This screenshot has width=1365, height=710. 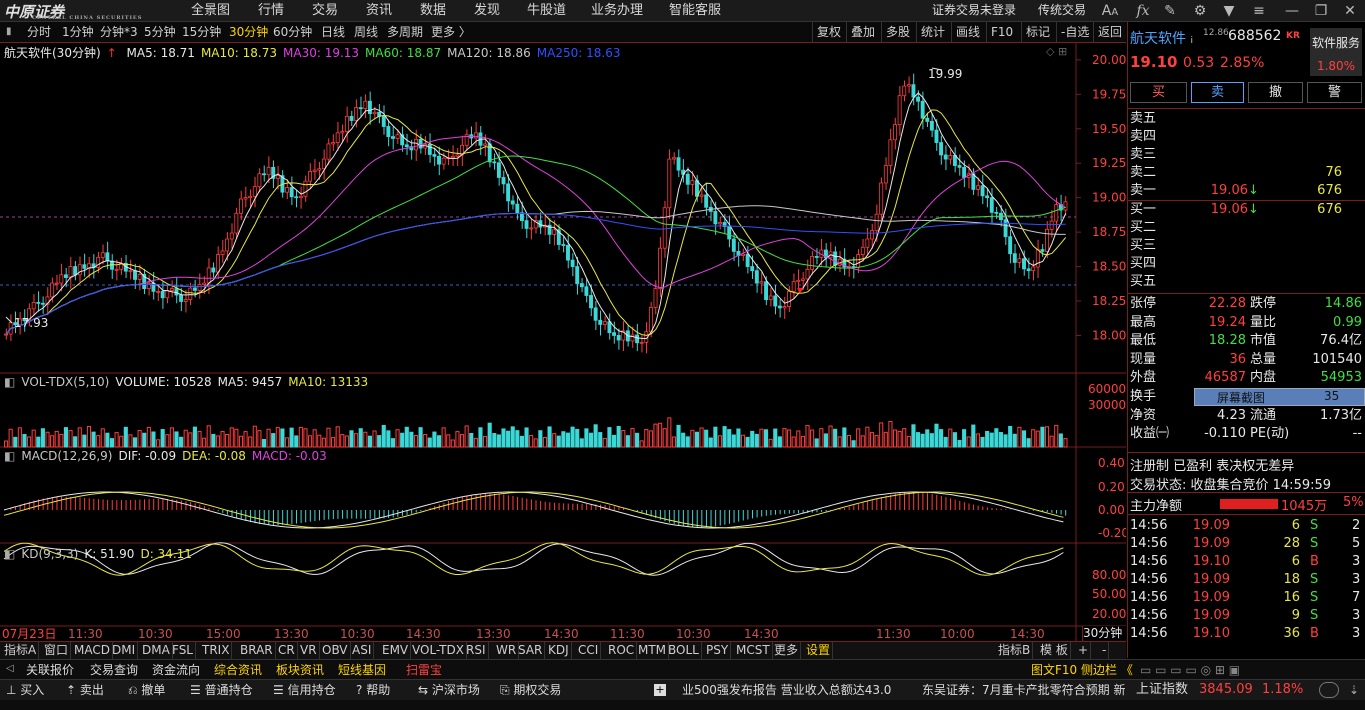 I want to click on indicator-tab: KDJ, so click(x=559, y=650).